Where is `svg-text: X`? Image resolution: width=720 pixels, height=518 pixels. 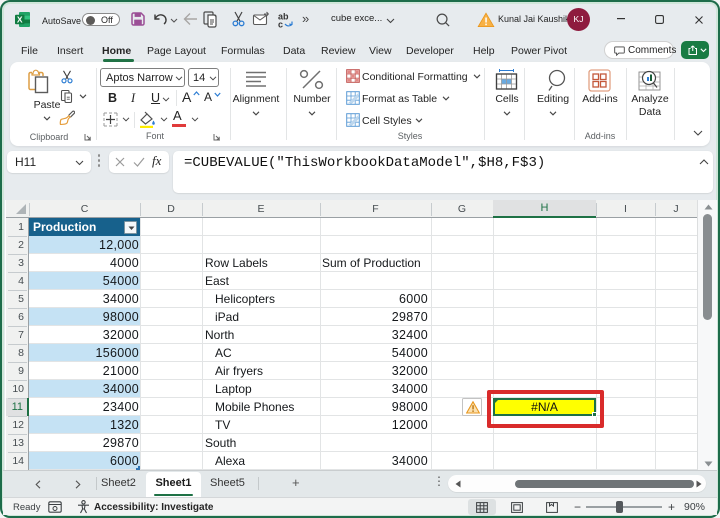
svg-text: X is located at coordinates (20, 20).